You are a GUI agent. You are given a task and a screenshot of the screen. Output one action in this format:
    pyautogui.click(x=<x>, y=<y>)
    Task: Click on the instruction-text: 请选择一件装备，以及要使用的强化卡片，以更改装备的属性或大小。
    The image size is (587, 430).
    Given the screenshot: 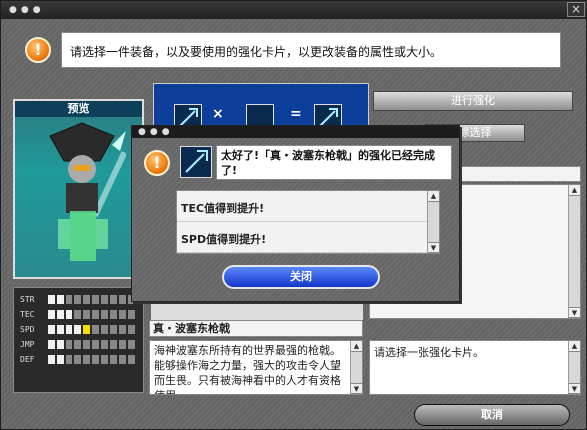 What is the action you would take?
    pyautogui.click(x=311, y=50)
    